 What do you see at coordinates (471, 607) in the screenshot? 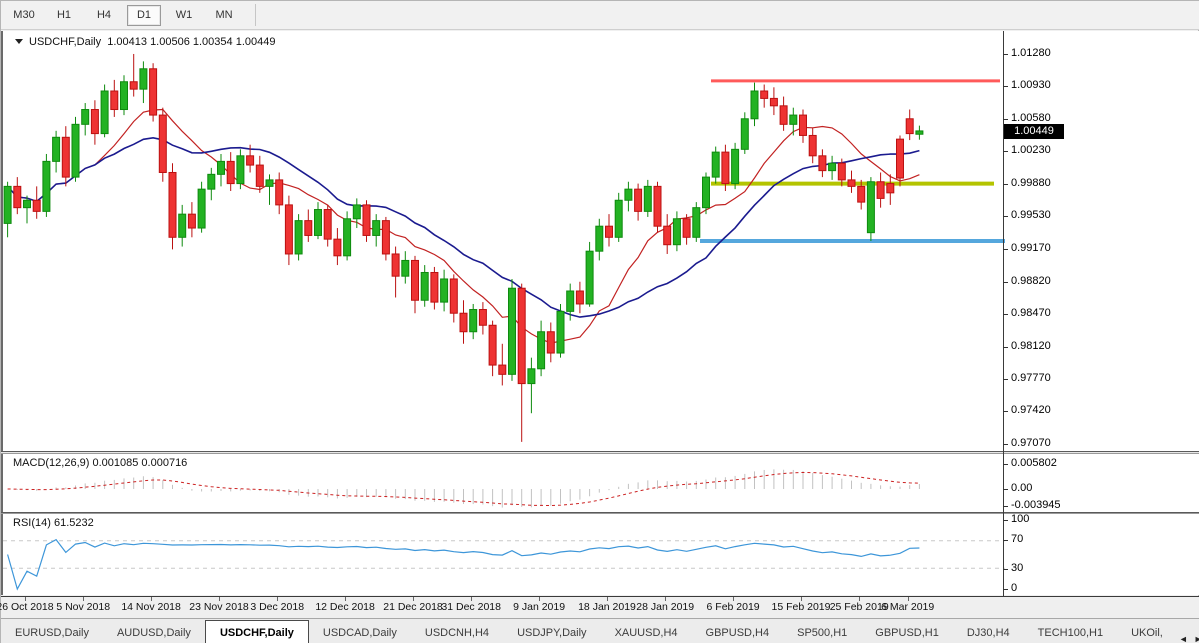
I see `date-label: 31 Dec 2018` at bounding box center [471, 607].